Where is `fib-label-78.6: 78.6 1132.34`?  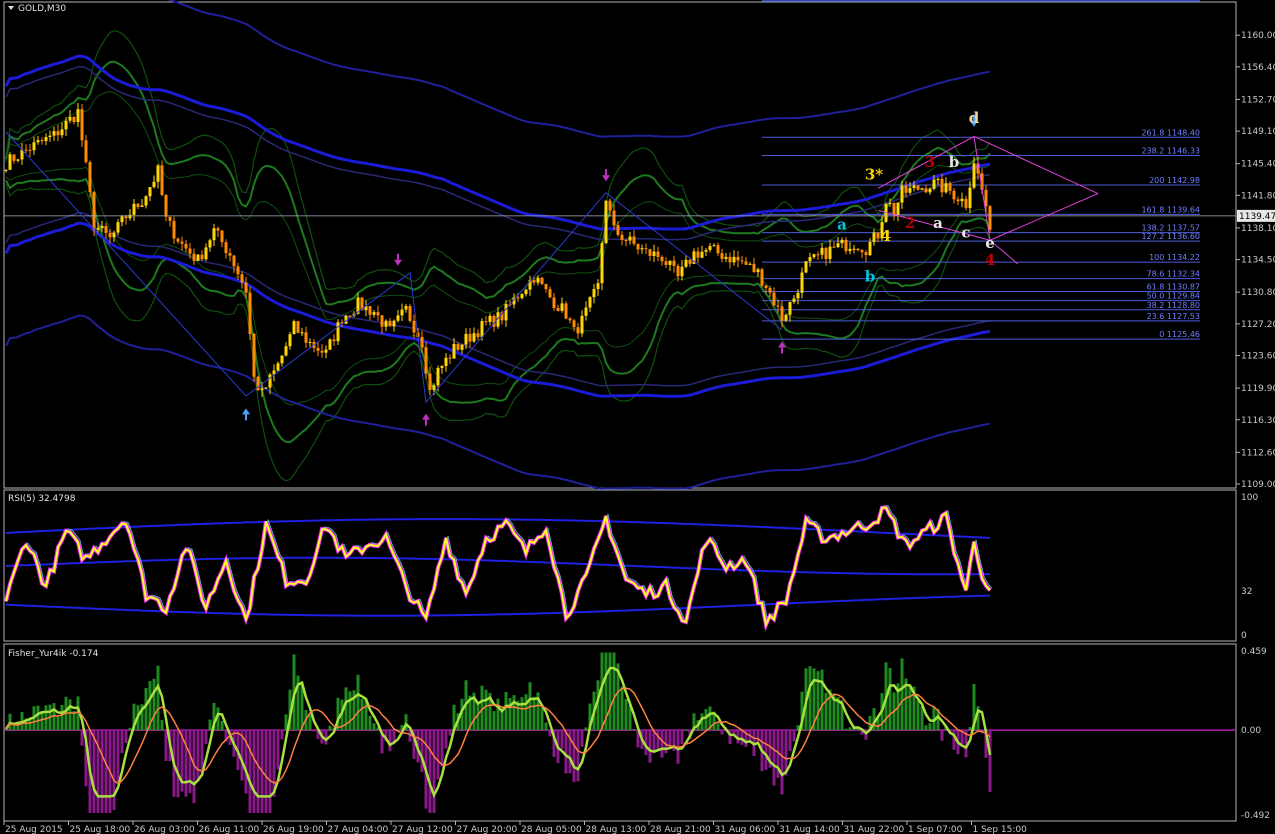 fib-label-78.6: 78.6 1132.34 is located at coordinates (1173, 274).